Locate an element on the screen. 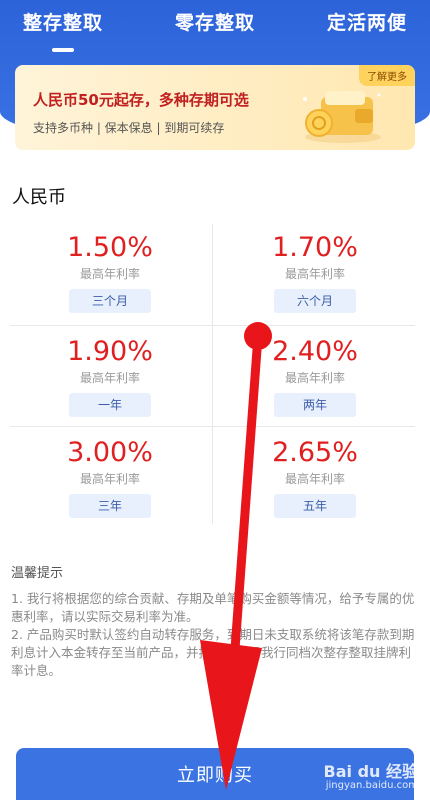 This screenshot has width=430, height=800. rate-card-1y: 1.90% 最高年利率 一年 is located at coordinates (110, 376).